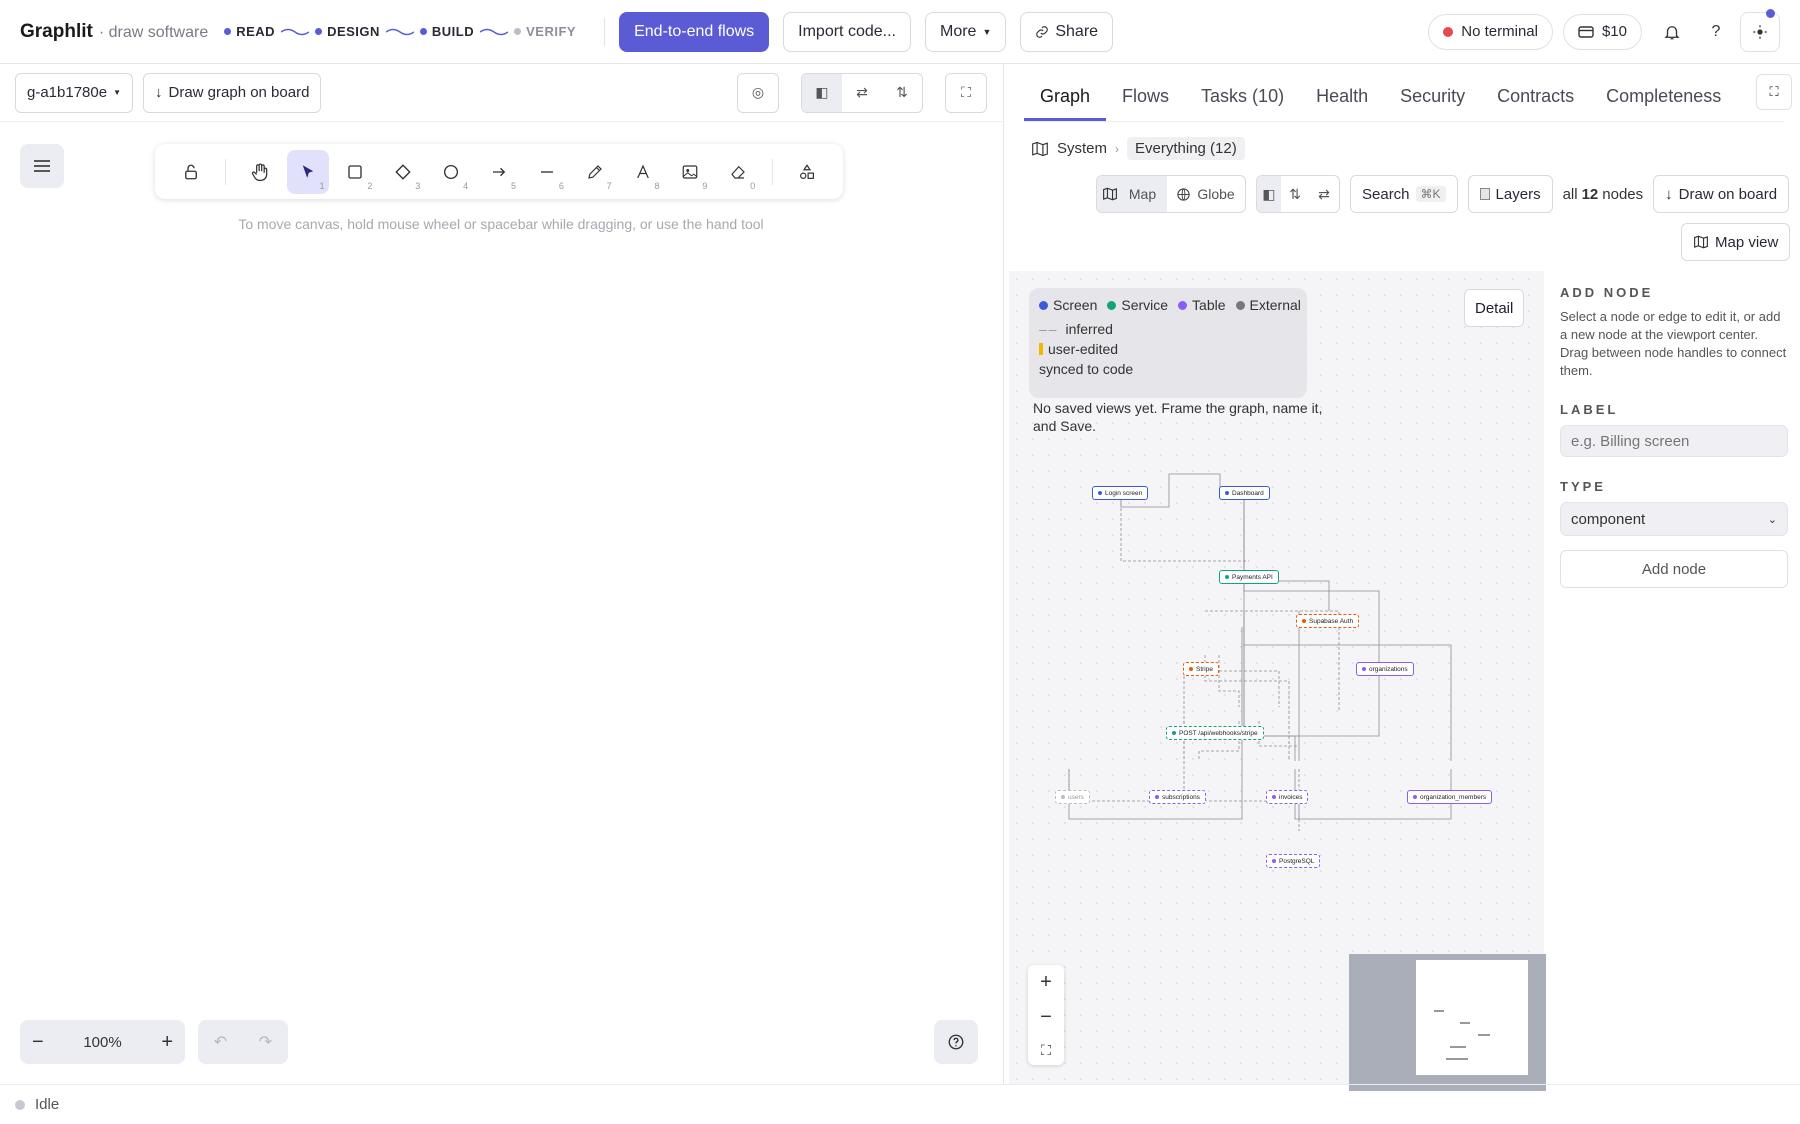 Image resolution: width=1800 pixels, height=1124 pixels. Describe the element at coordinates (1404, 194) in the screenshot. I see `search-button: Search ⌘K` at that location.